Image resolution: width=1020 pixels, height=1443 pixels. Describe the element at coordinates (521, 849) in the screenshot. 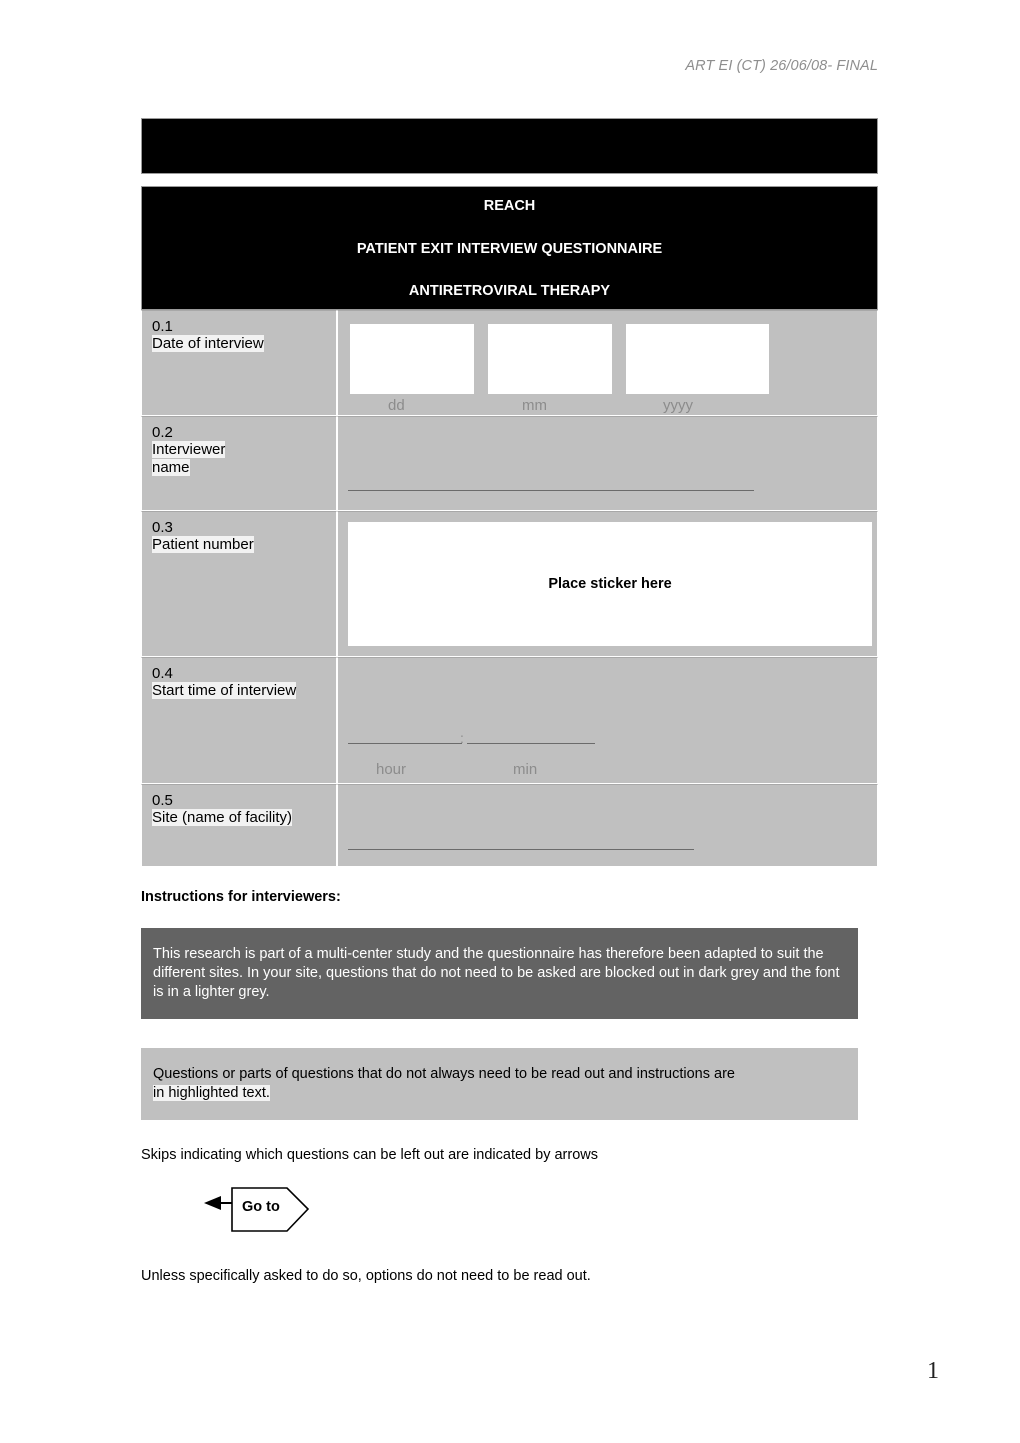

I see `site-name-input-line` at that location.